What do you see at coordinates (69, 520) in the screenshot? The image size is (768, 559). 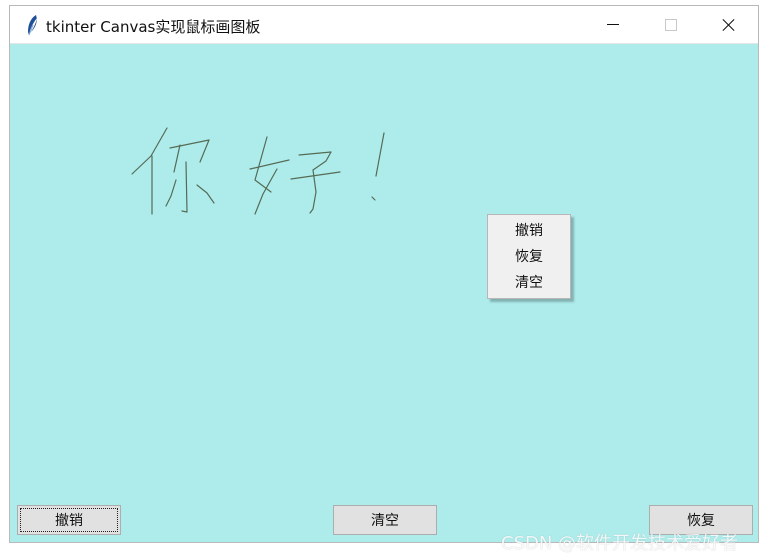 I see `undo-button: 撤销` at bounding box center [69, 520].